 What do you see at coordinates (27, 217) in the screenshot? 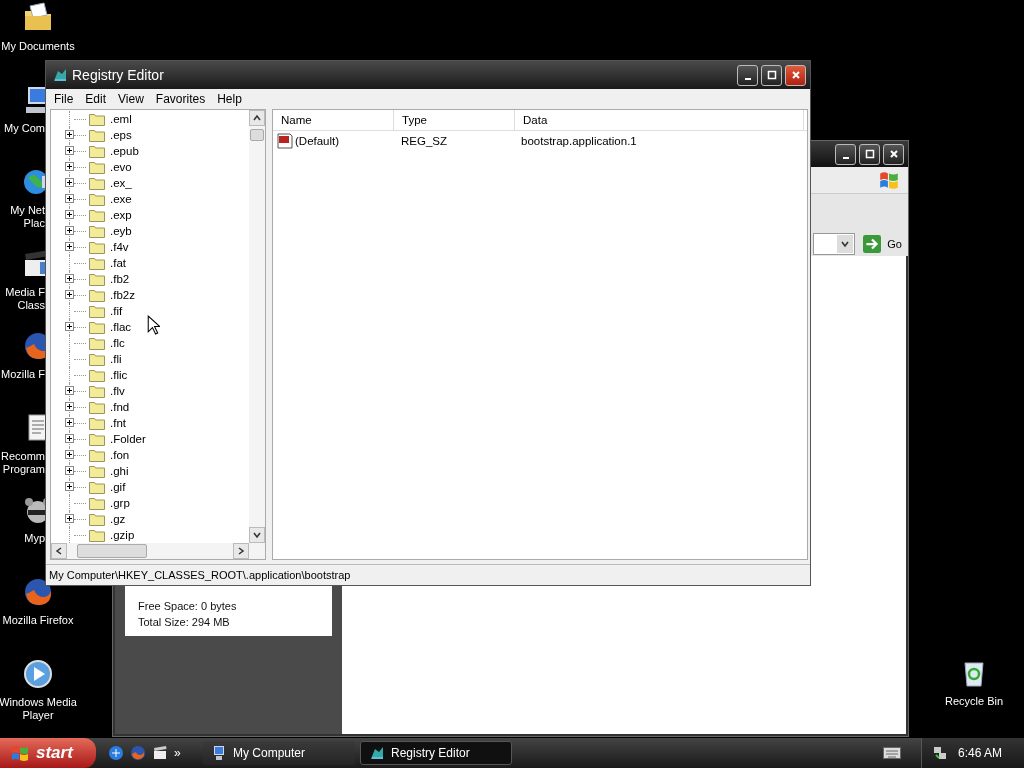
I see `icon-label: My Net Plac` at bounding box center [27, 217].